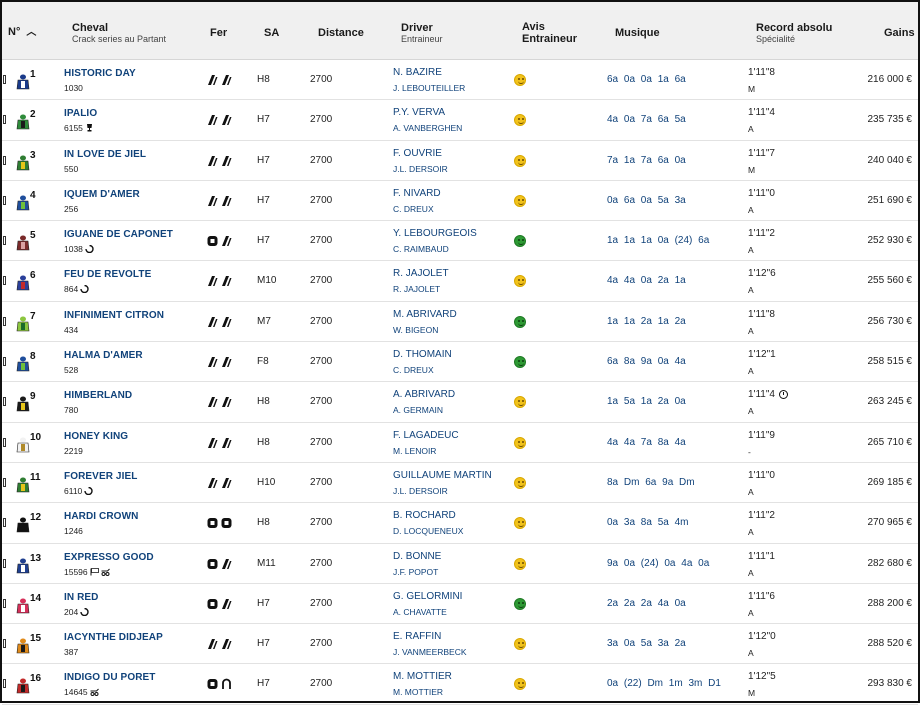 Image resolution: width=920 pixels, height=705 pixels. What do you see at coordinates (442, 475) in the screenshot?
I see `driver-link: GUILLAUME MARTIN` at bounding box center [442, 475].